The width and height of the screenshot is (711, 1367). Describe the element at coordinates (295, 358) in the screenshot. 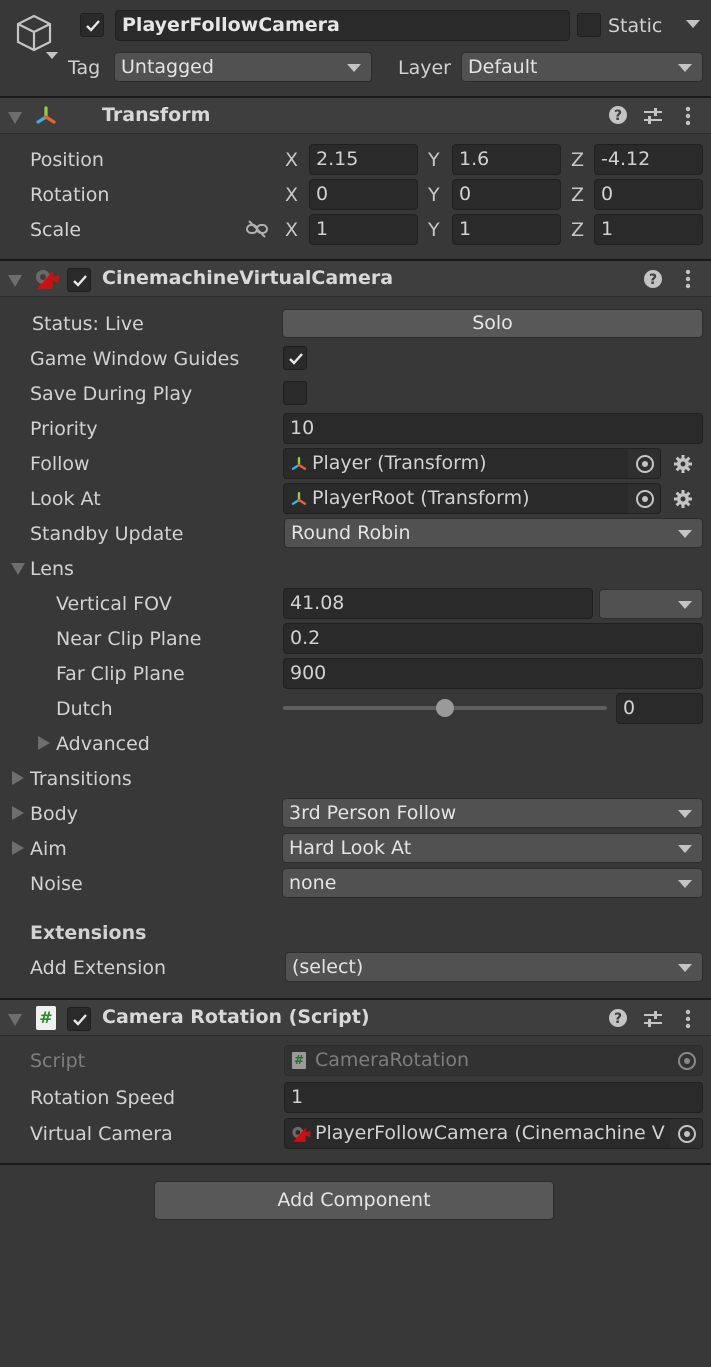

I see `game-window-guides-checkbox` at that location.